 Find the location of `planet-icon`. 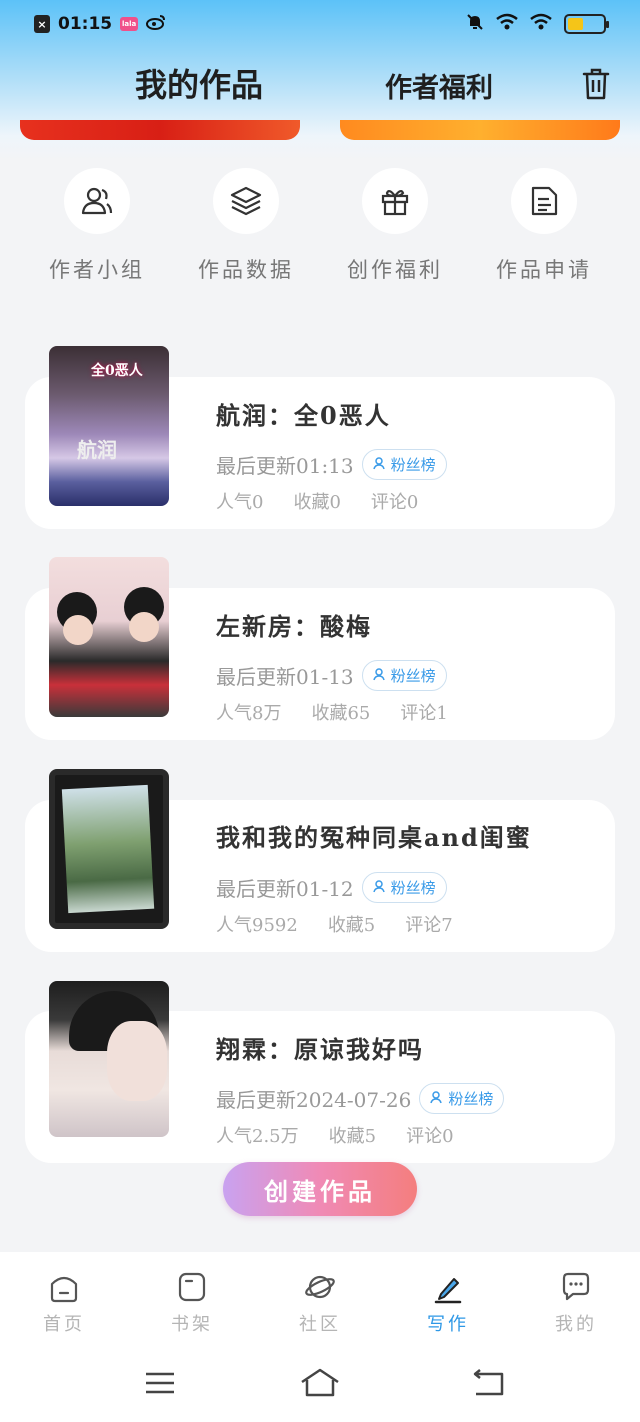

planet-icon is located at coordinates (320, 1287).